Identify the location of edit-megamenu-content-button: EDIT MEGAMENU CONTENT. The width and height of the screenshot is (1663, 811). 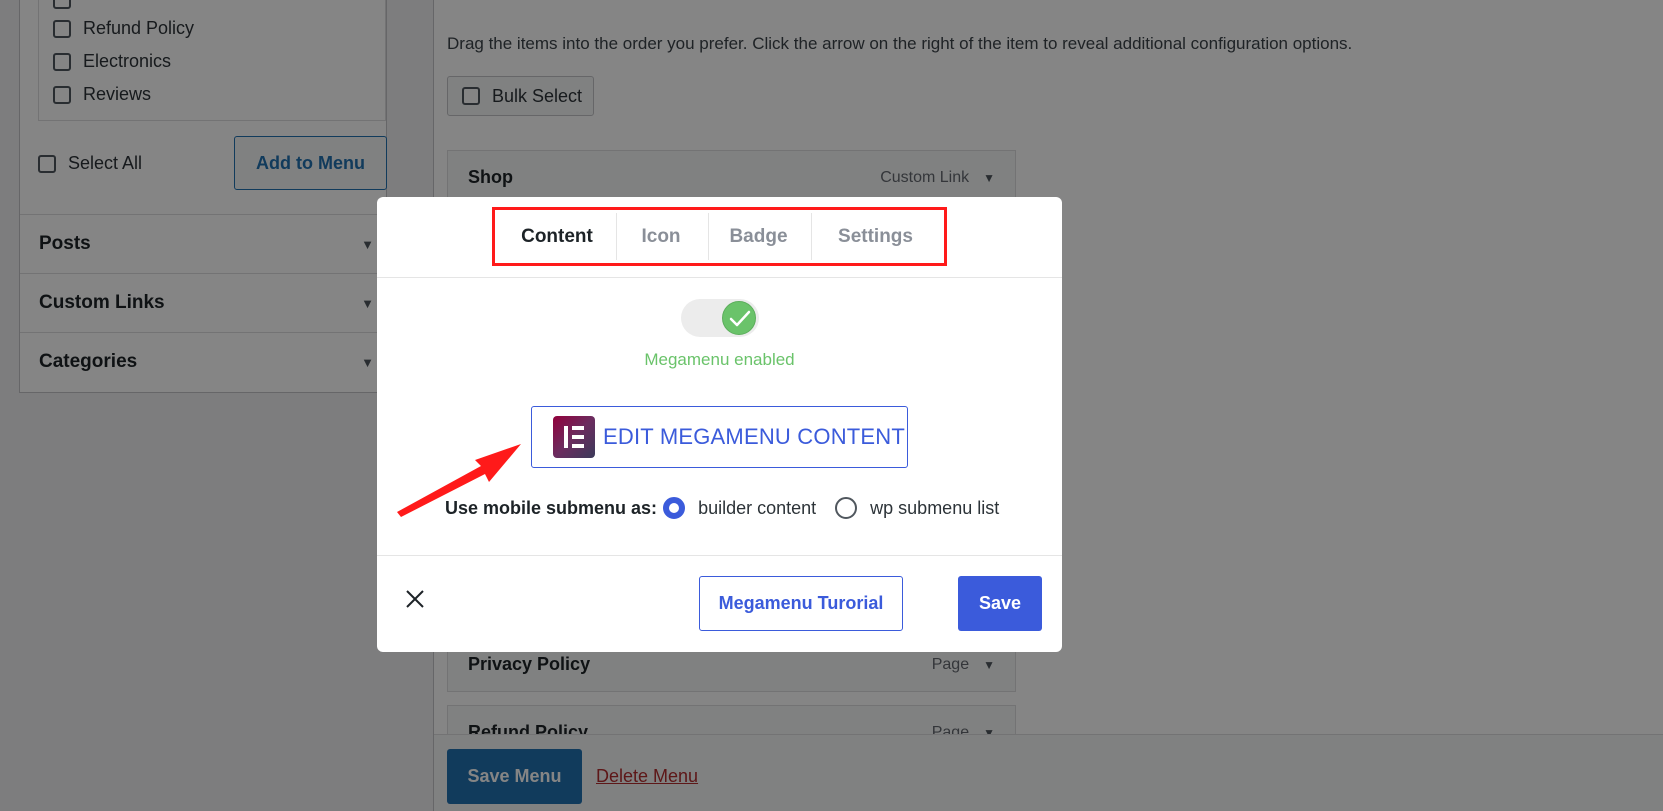
(719, 437).